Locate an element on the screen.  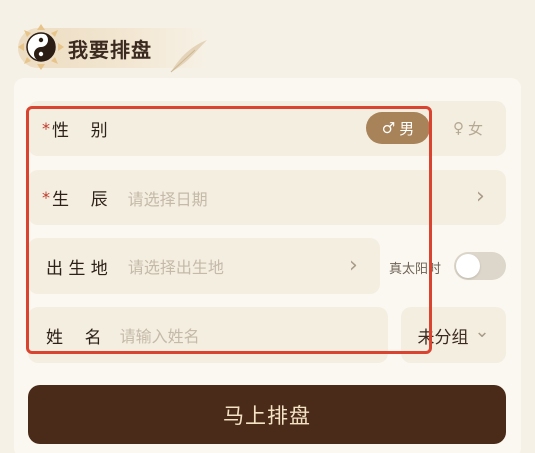
yinyang-icon is located at coordinates (41, 47).